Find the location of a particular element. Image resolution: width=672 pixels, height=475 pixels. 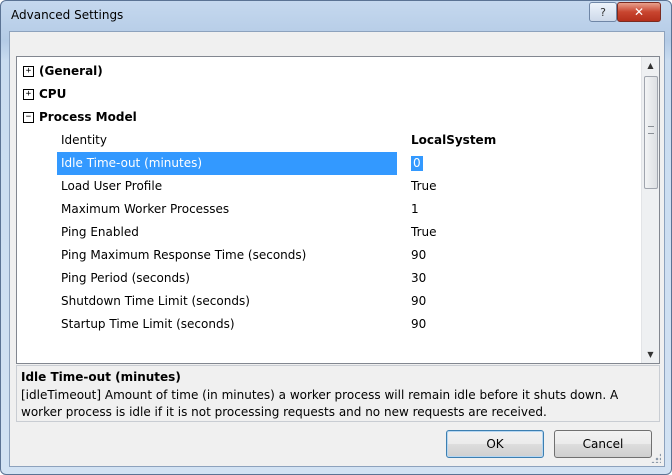

title-bar: Advanced Settings ? ✕ is located at coordinates (336, 16).